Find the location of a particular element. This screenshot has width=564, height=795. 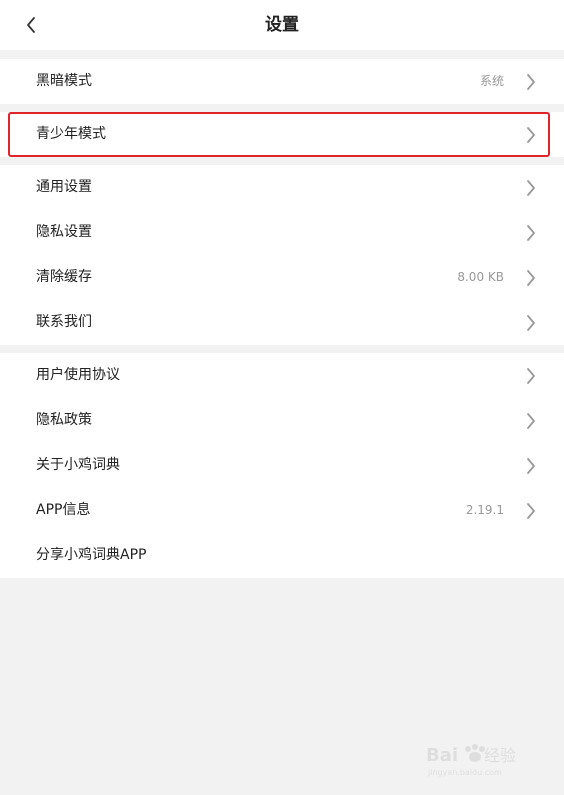

app-info-row: APP信息 2.19.1 is located at coordinates (282, 510).